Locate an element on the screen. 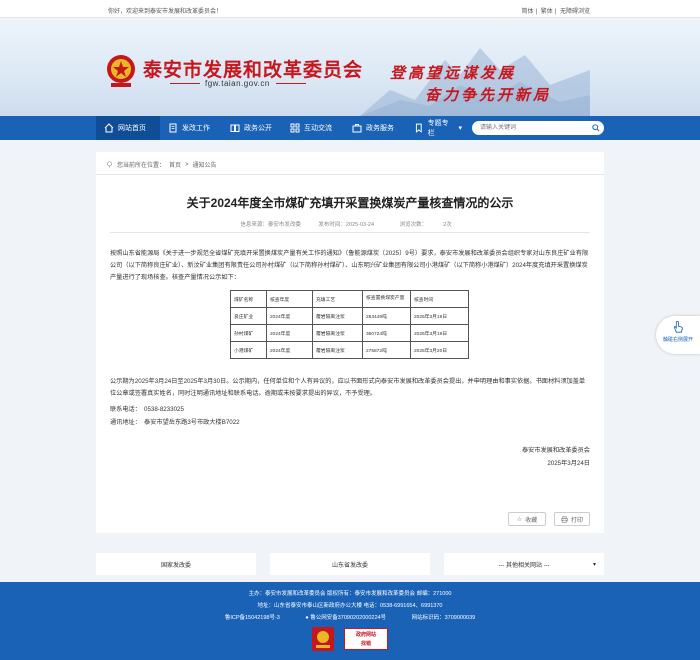 The width and height of the screenshot is (700, 660). table-cell: 孙村煤矿 is located at coordinates (248, 333).